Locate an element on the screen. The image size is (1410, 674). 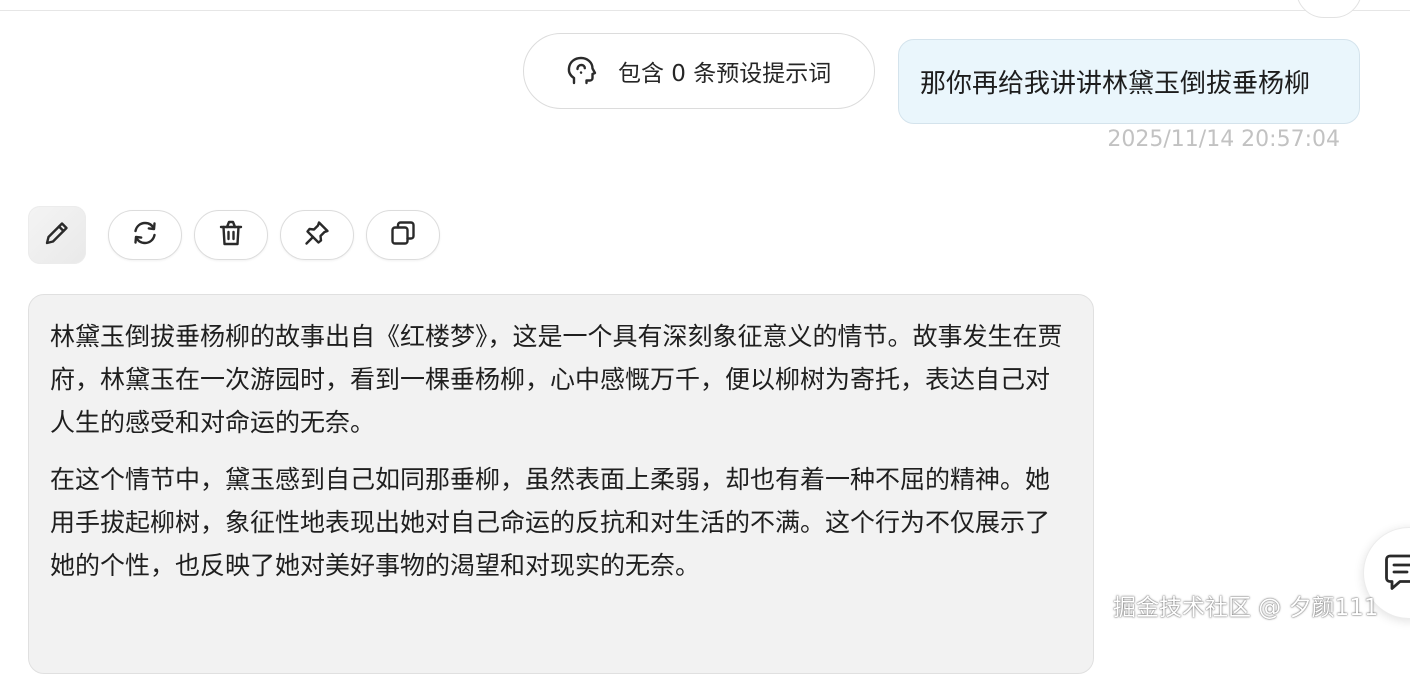
delete-button is located at coordinates (231, 235).